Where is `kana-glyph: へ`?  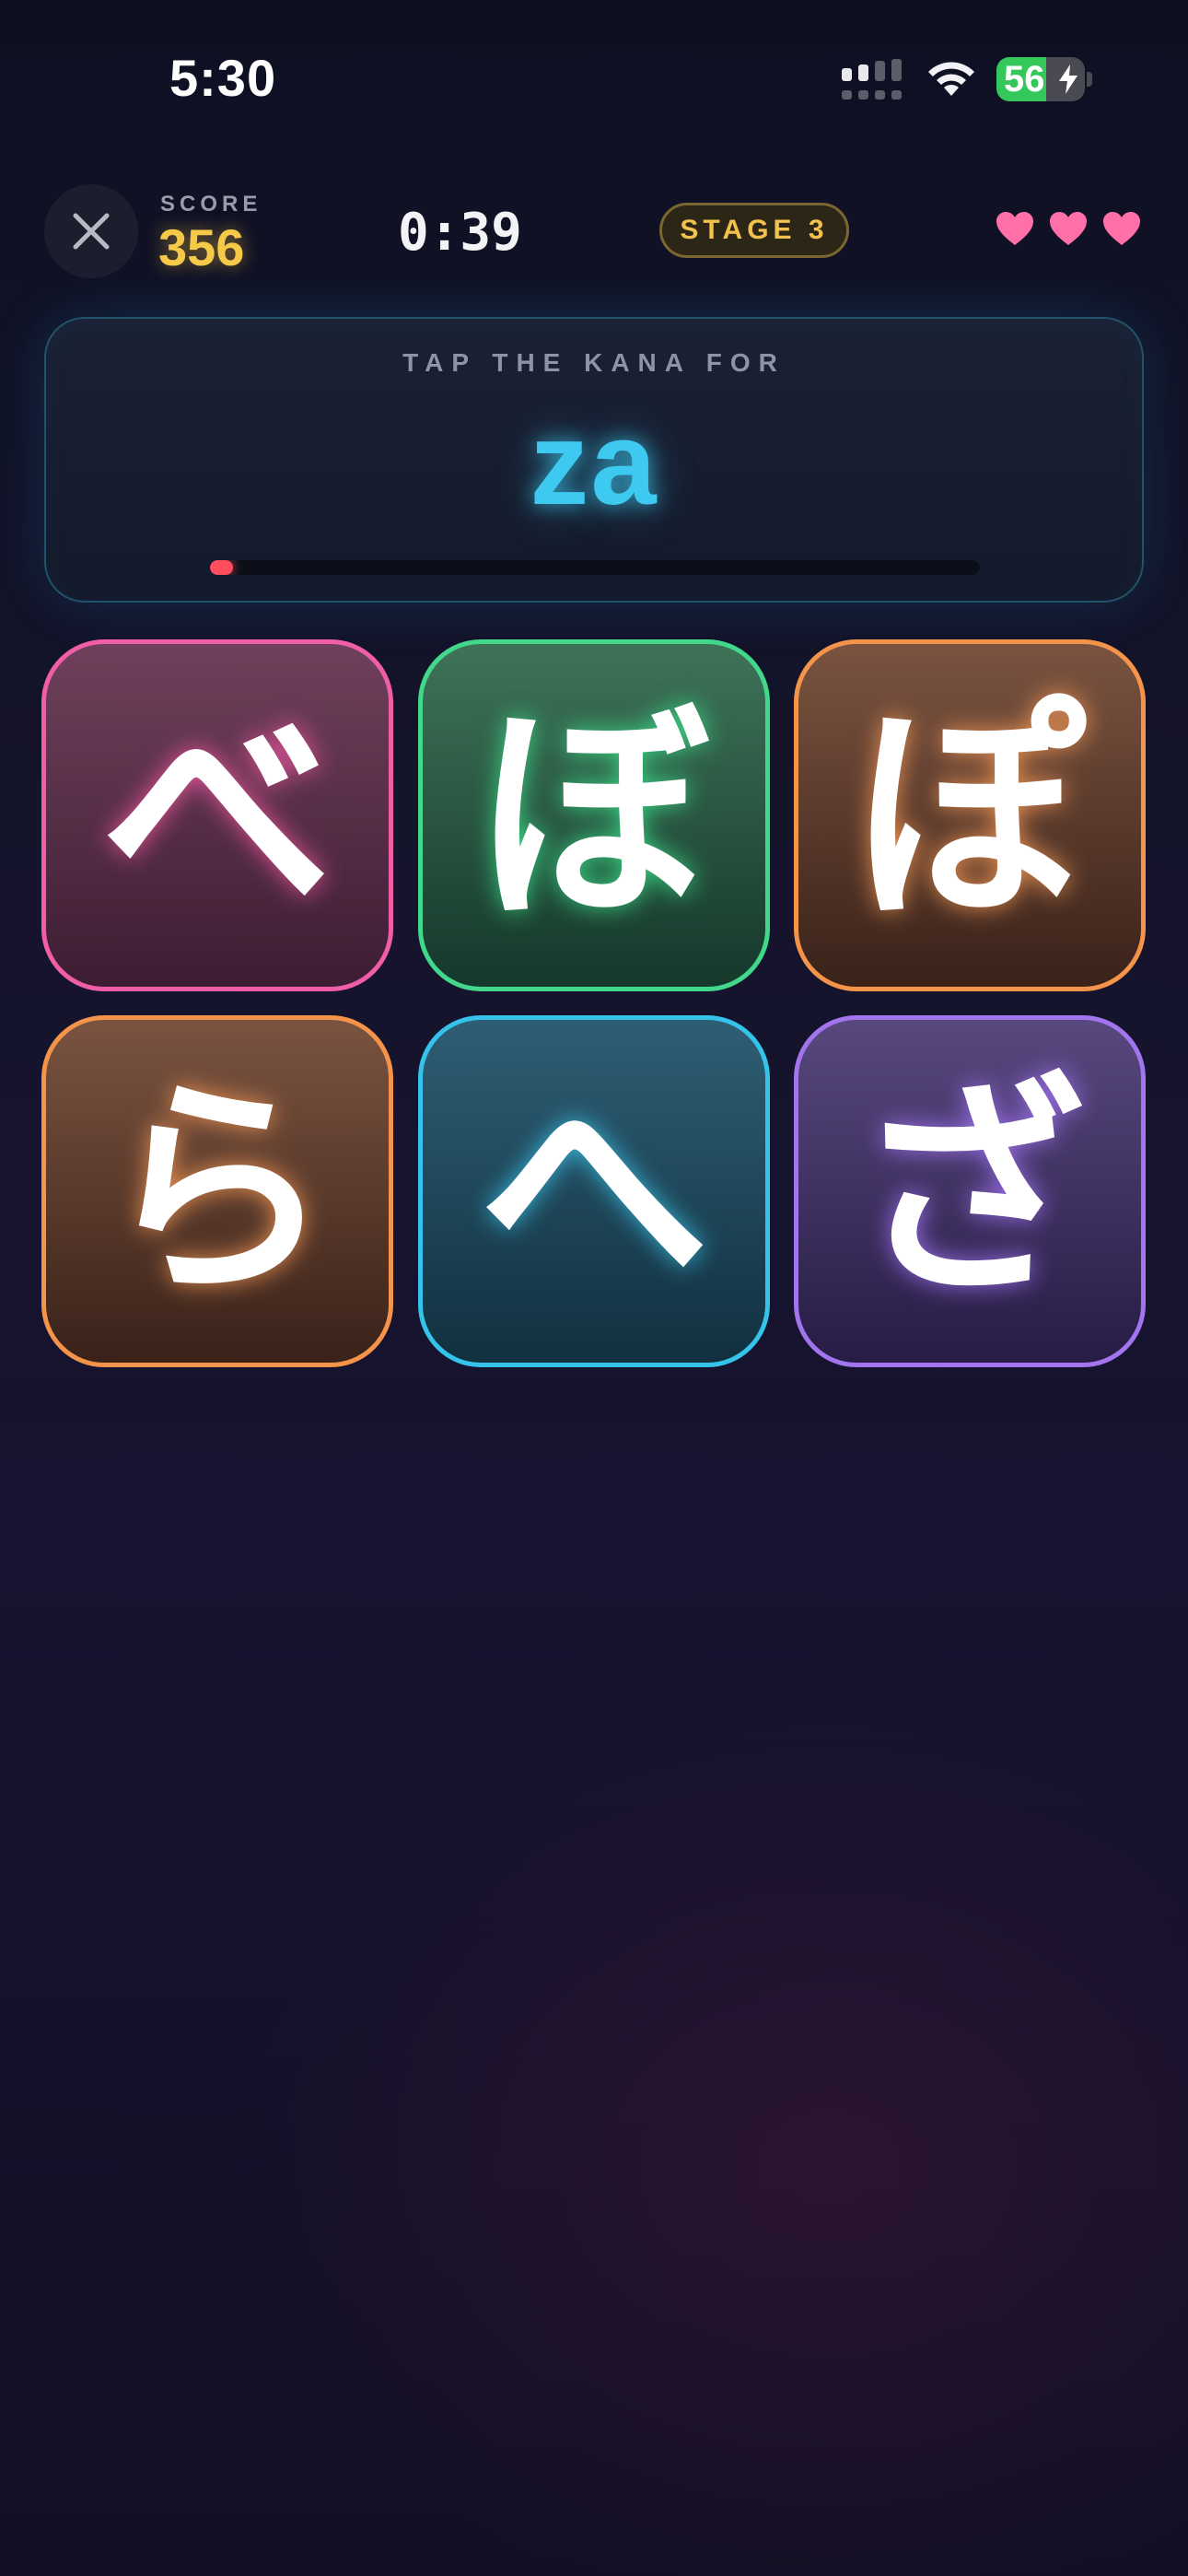
kana-glyph: へ is located at coordinates (594, 1191).